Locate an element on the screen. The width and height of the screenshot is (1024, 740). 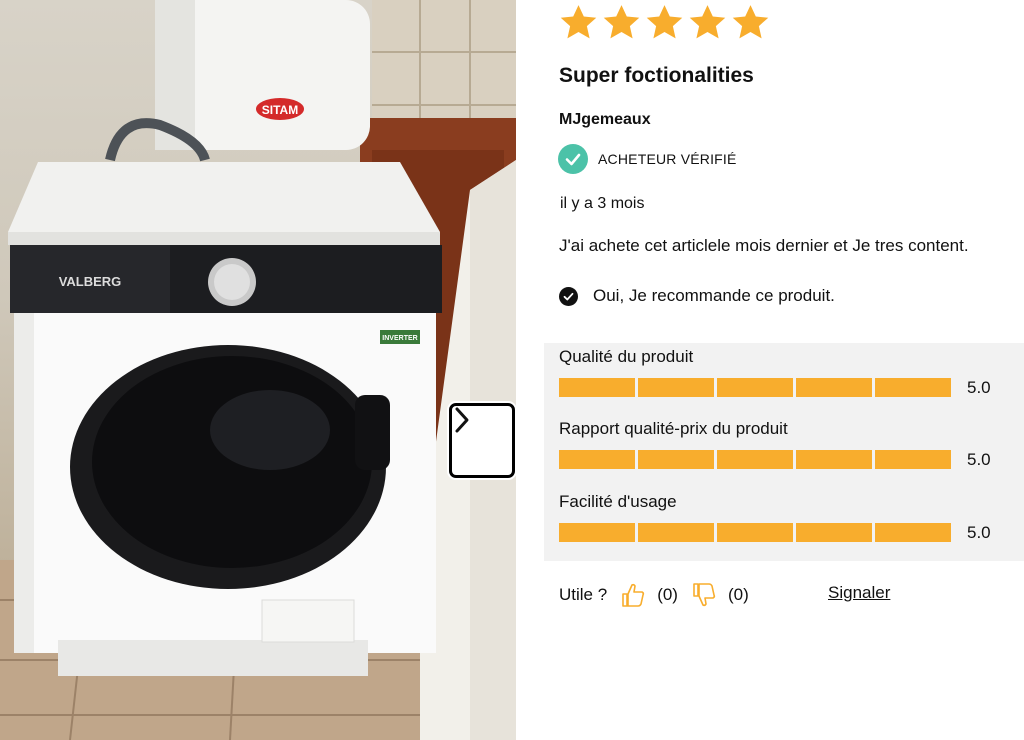
inverter-badge: INVERTER is located at coordinates (399, 338).